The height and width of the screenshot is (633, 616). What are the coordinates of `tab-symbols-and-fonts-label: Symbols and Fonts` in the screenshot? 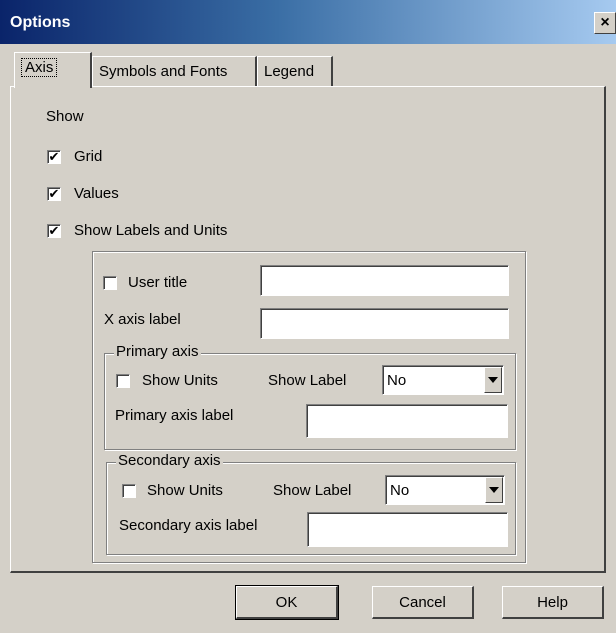 It's located at (163, 71).